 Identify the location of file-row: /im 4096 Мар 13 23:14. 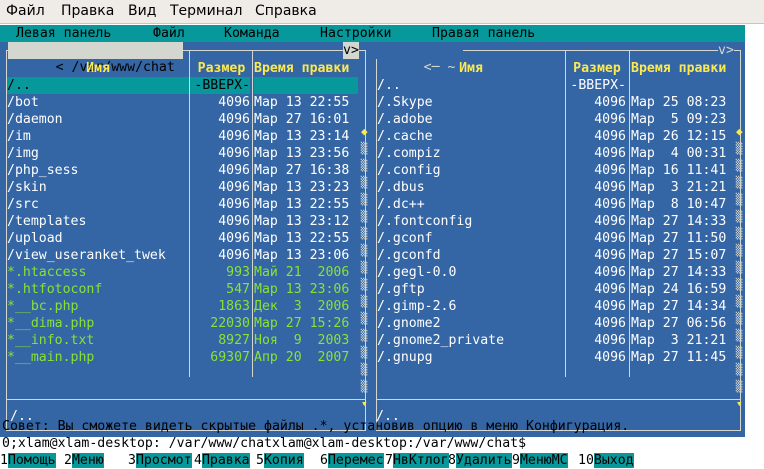
(185, 136).